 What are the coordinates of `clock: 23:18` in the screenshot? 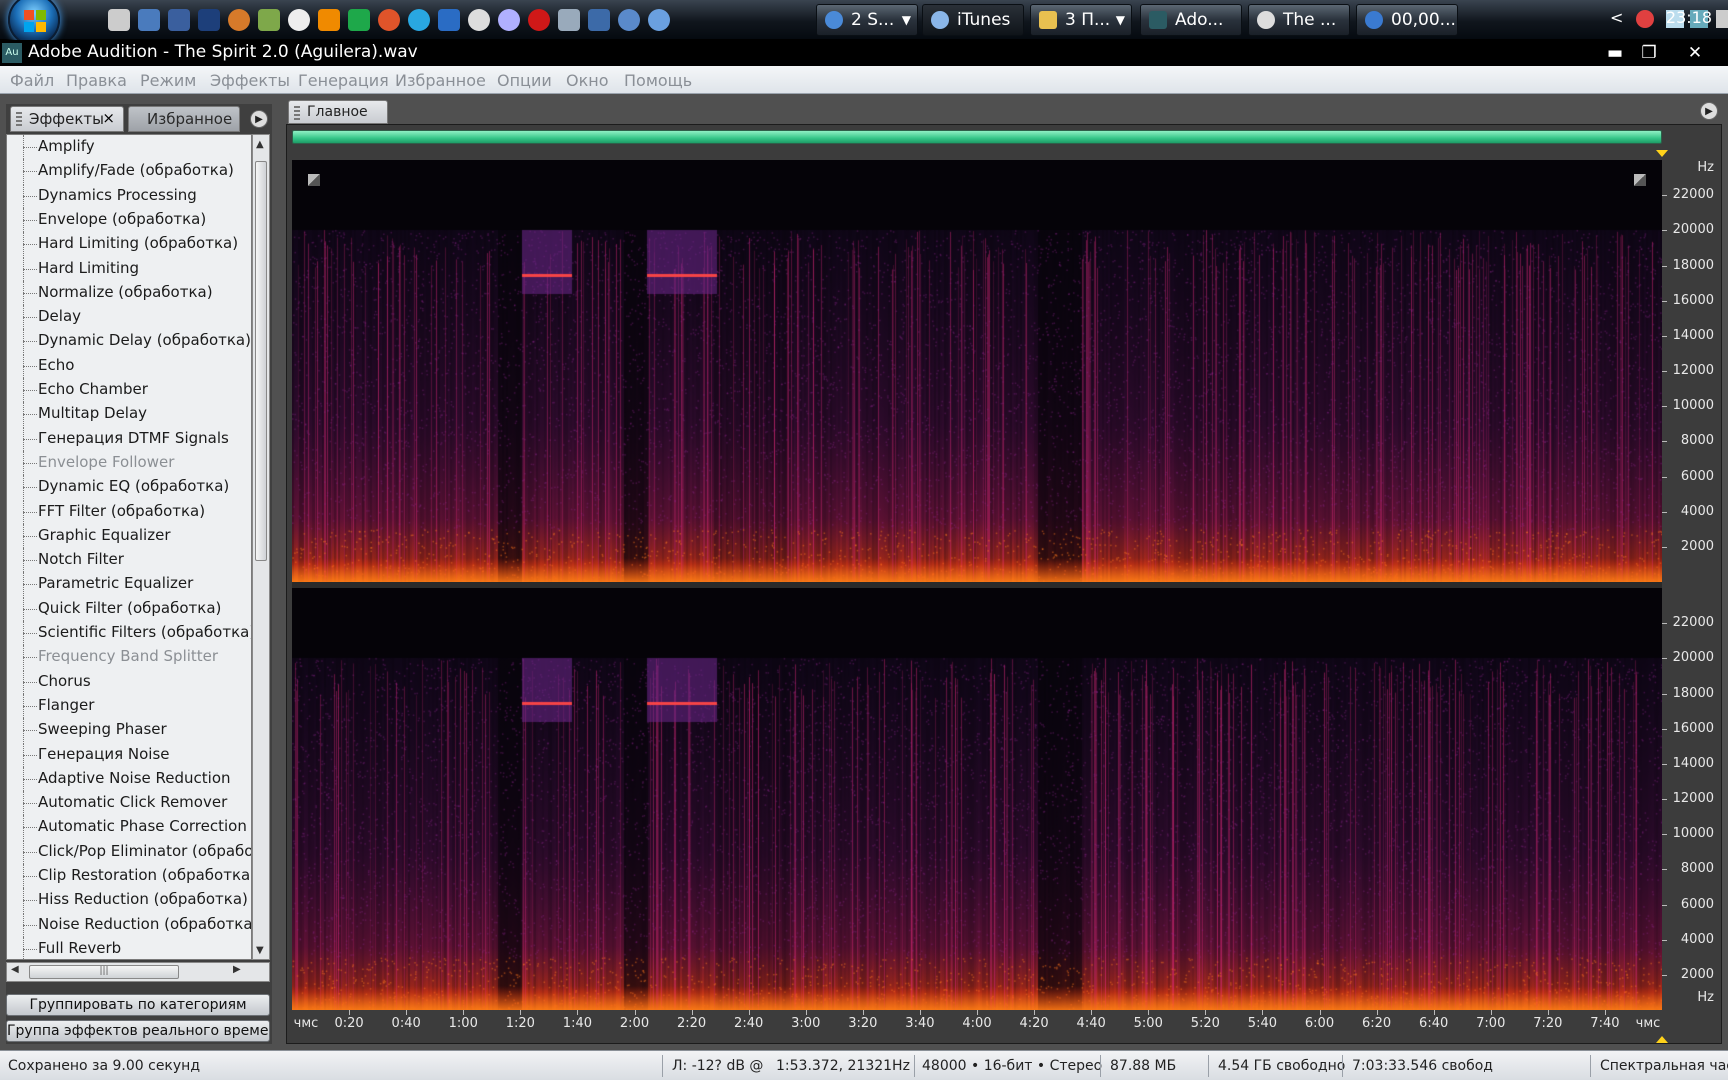 It's located at (1689, 17).